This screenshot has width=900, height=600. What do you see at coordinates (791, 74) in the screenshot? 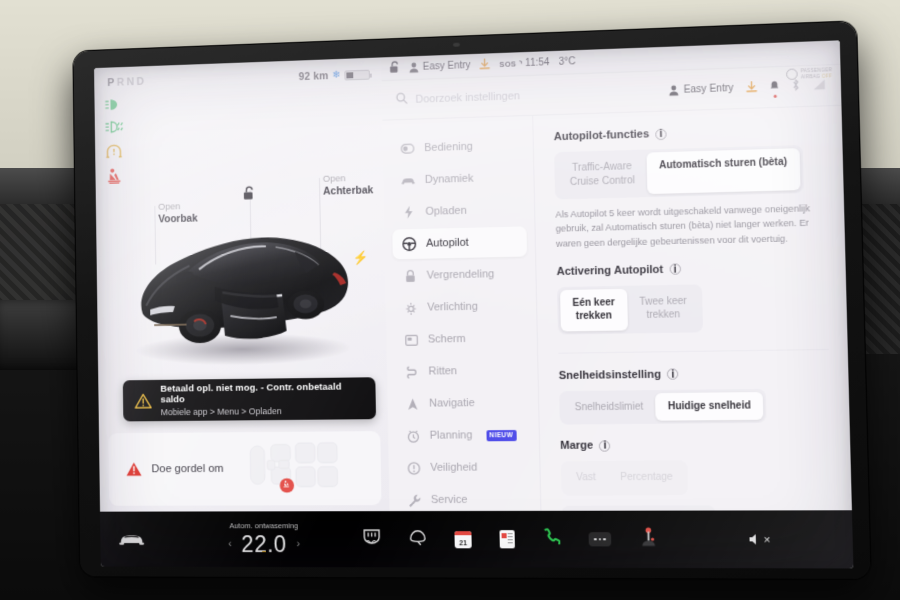
I see `airbag-icon` at bounding box center [791, 74].